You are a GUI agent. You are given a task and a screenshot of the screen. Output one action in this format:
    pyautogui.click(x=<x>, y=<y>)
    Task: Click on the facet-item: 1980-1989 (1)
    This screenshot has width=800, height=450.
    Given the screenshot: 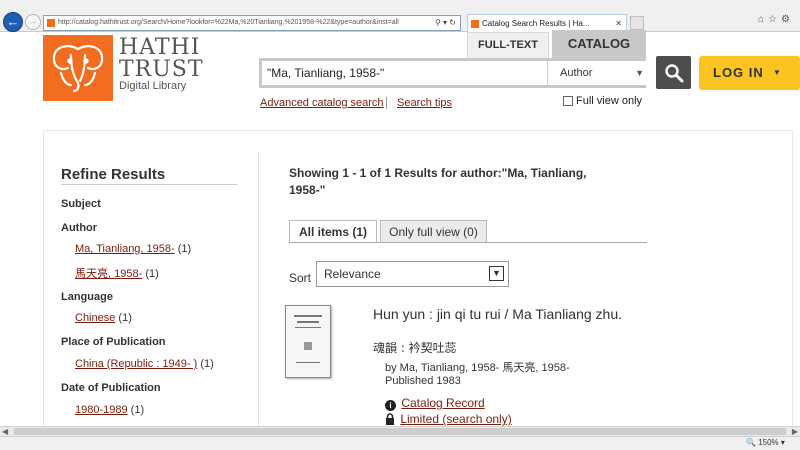 What is the action you would take?
    pyautogui.click(x=109, y=410)
    